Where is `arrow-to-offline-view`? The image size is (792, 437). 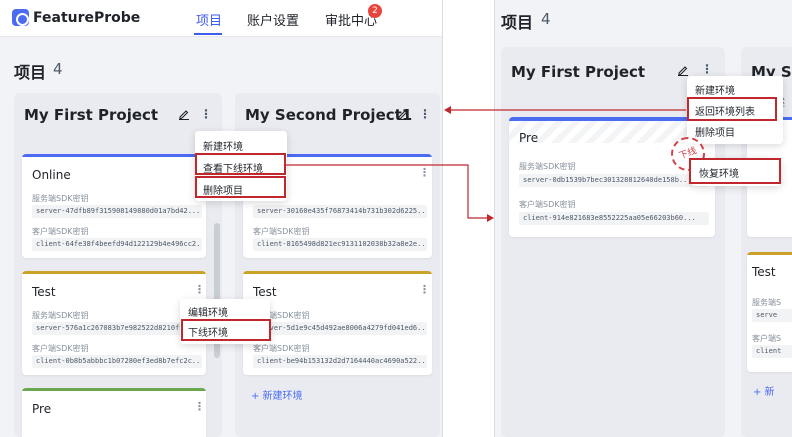 arrow-to-offline-view is located at coordinates (387, 191).